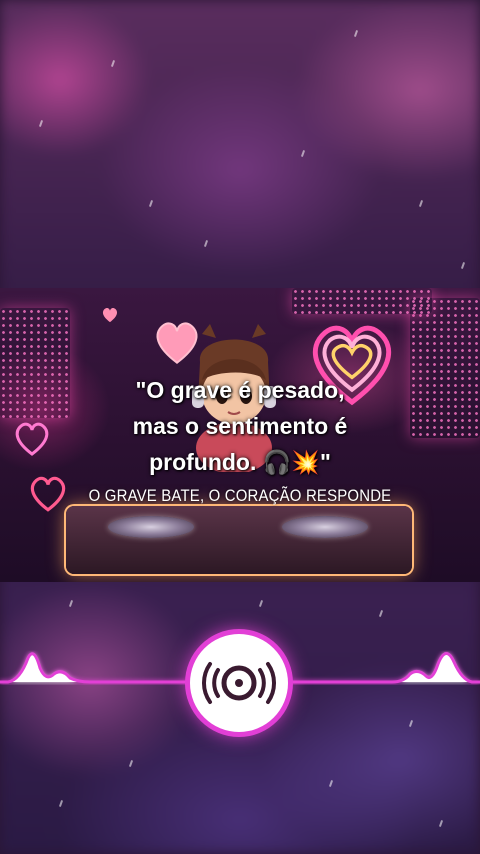  Describe the element at coordinates (325, 527) in the screenshot. I see `right-turntable` at that location.